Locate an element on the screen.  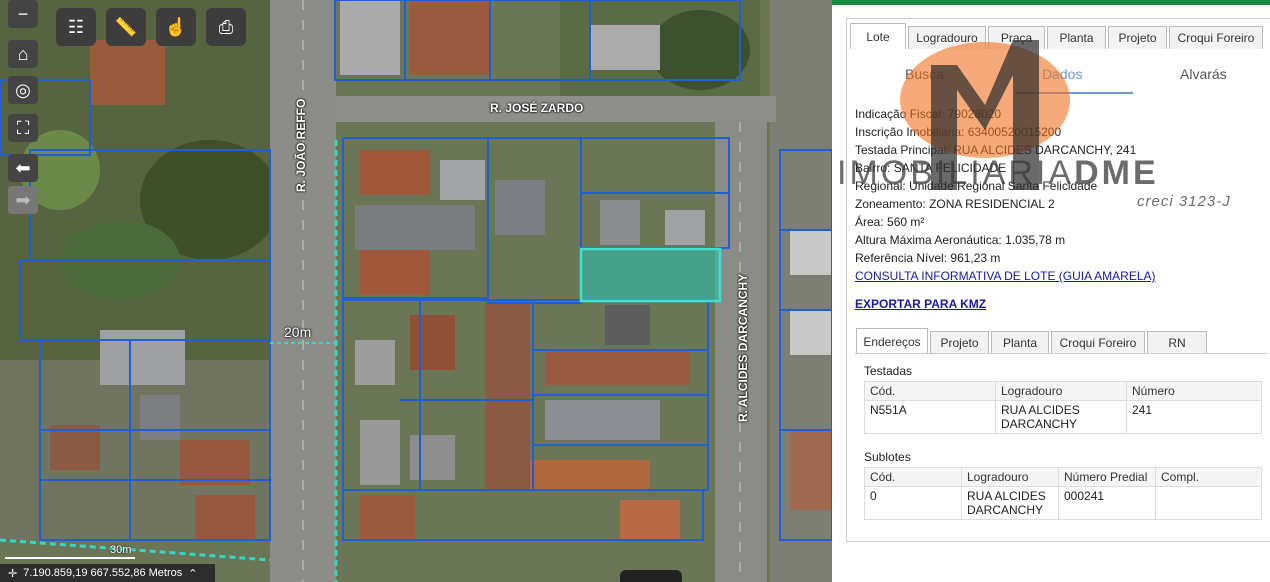
table-row: 0 RUA ALCIDES DARCANCHY 000241 is located at coordinates (1063, 503).